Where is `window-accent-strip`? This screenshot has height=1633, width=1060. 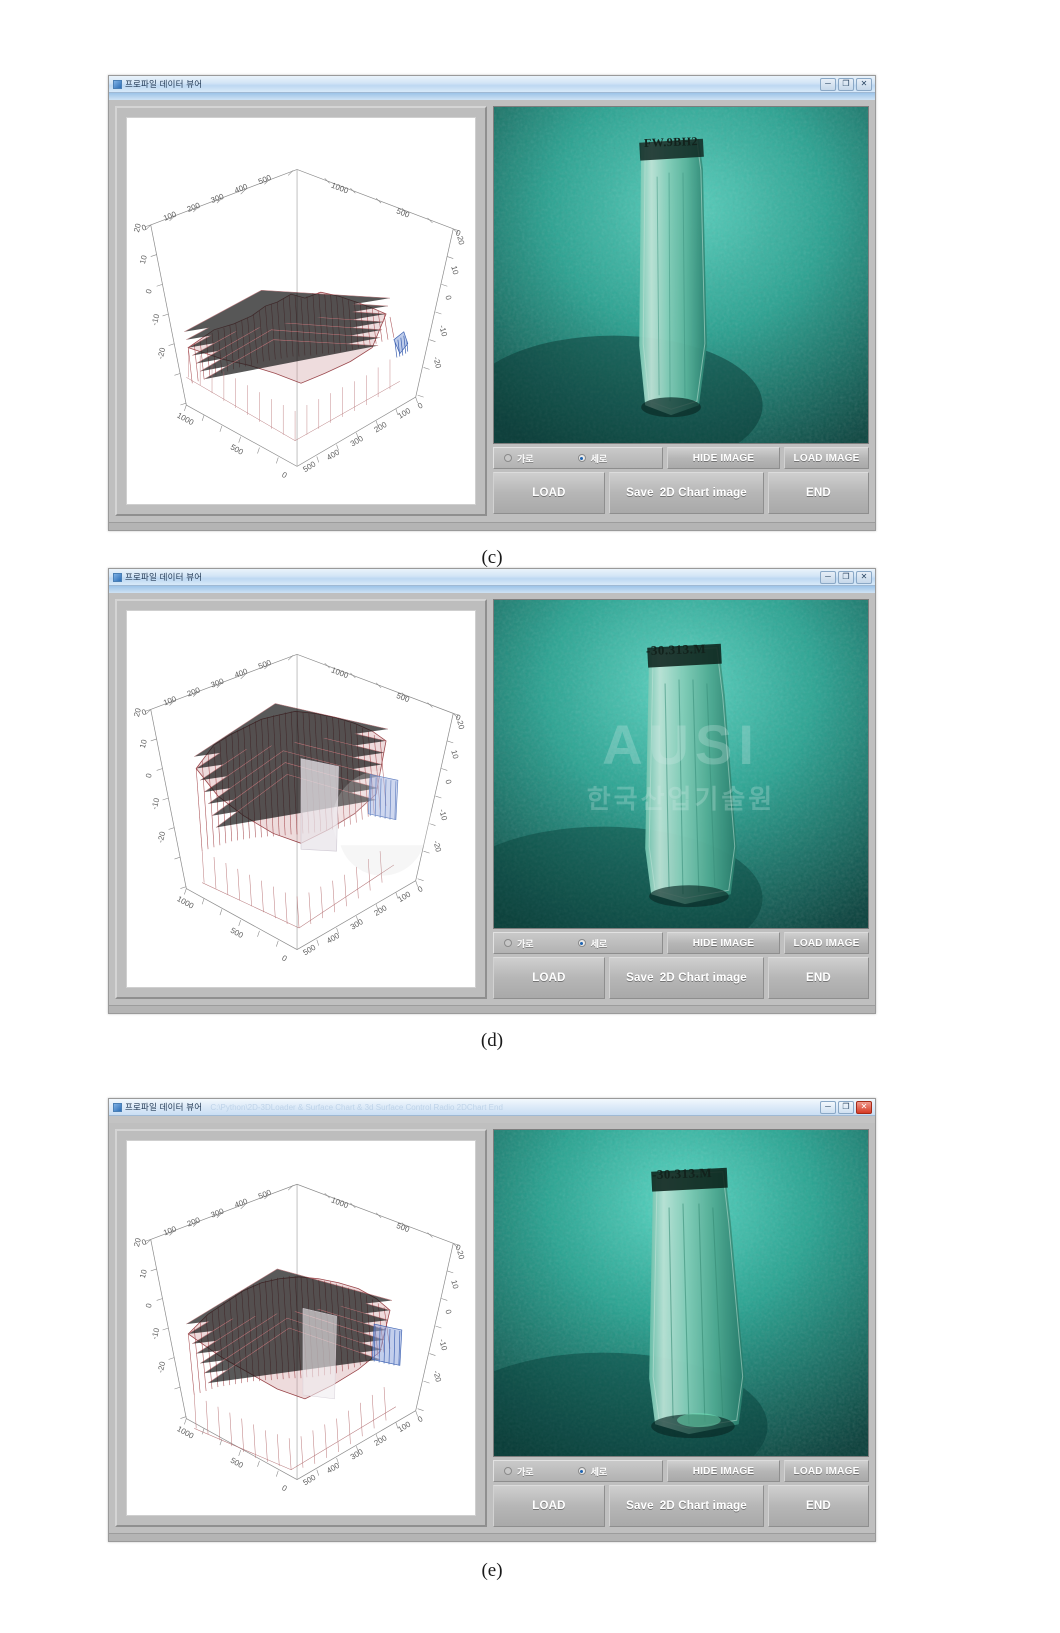 window-accent-strip is located at coordinates (492, 589).